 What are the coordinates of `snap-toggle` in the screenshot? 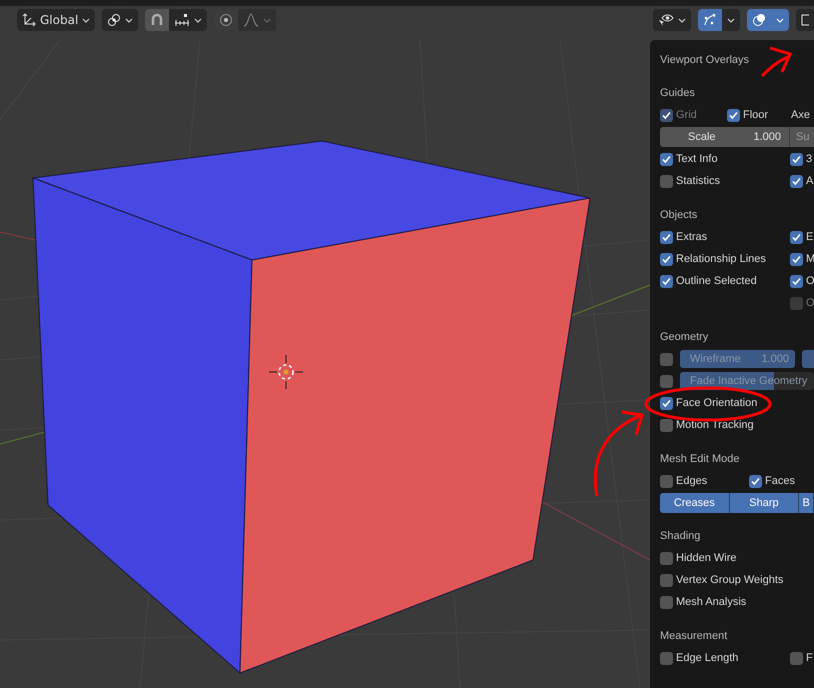 It's located at (157, 20).